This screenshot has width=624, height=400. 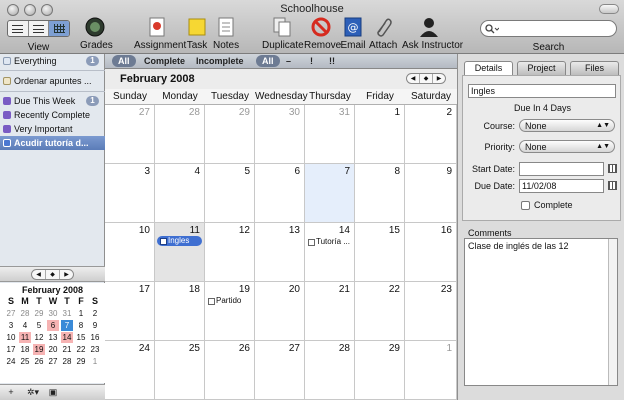 What do you see at coordinates (283, 33) in the screenshot?
I see `duplicate-button: Duplicate` at bounding box center [283, 33].